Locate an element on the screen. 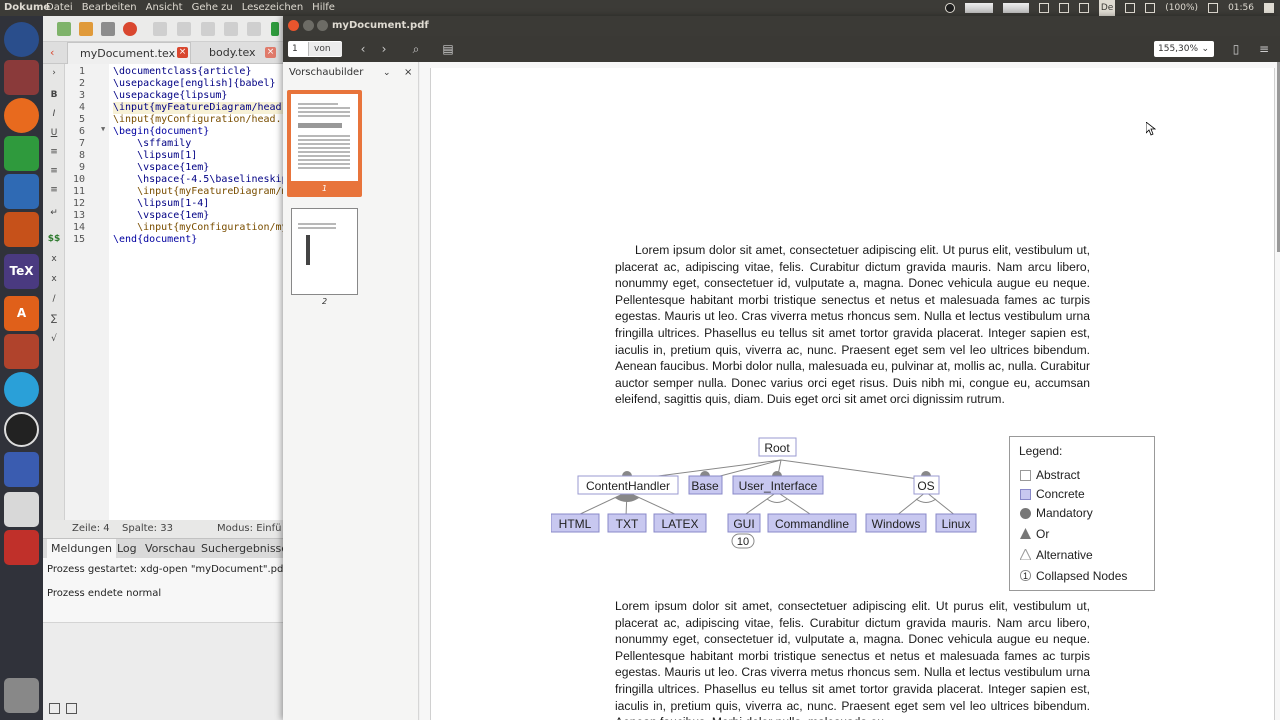  close-window-icon is located at coordinates (293, 25).